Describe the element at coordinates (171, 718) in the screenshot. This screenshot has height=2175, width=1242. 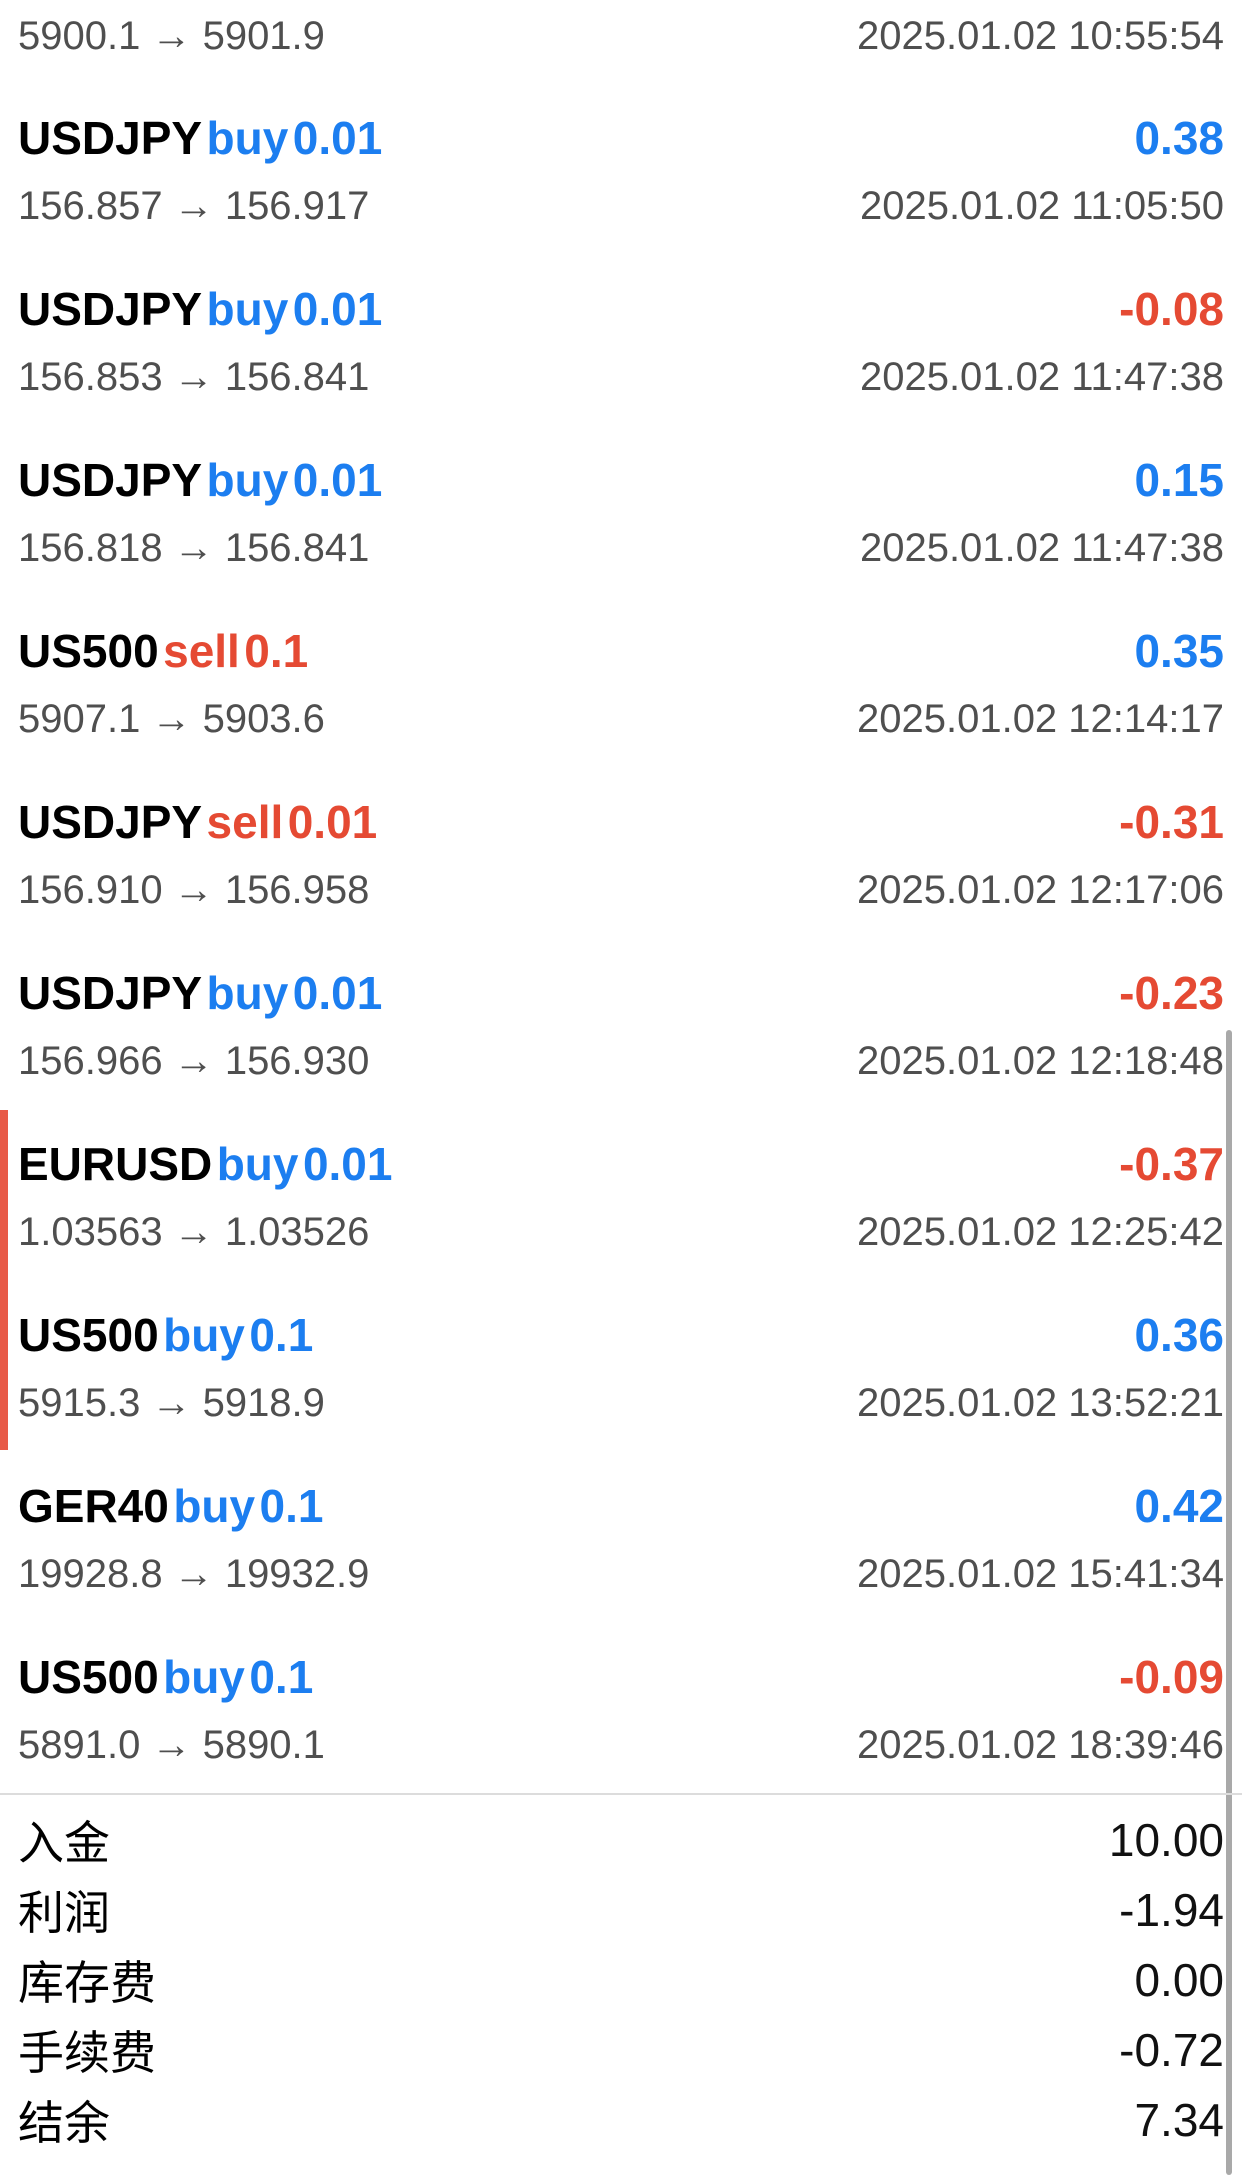
I see `trade-prices: 5907.1 → 5903.6` at that location.